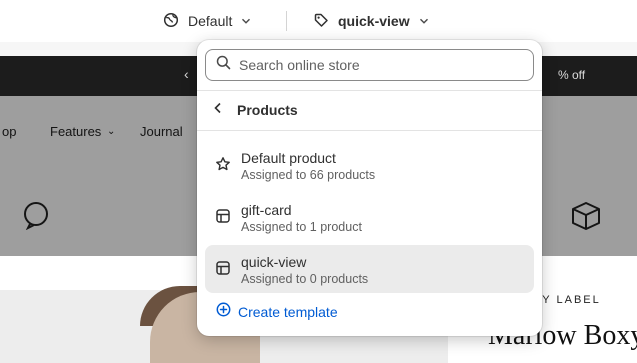 The height and width of the screenshot is (363, 637). Describe the element at coordinates (369, 65) in the screenshot. I see `search-input: Search online store` at that location.